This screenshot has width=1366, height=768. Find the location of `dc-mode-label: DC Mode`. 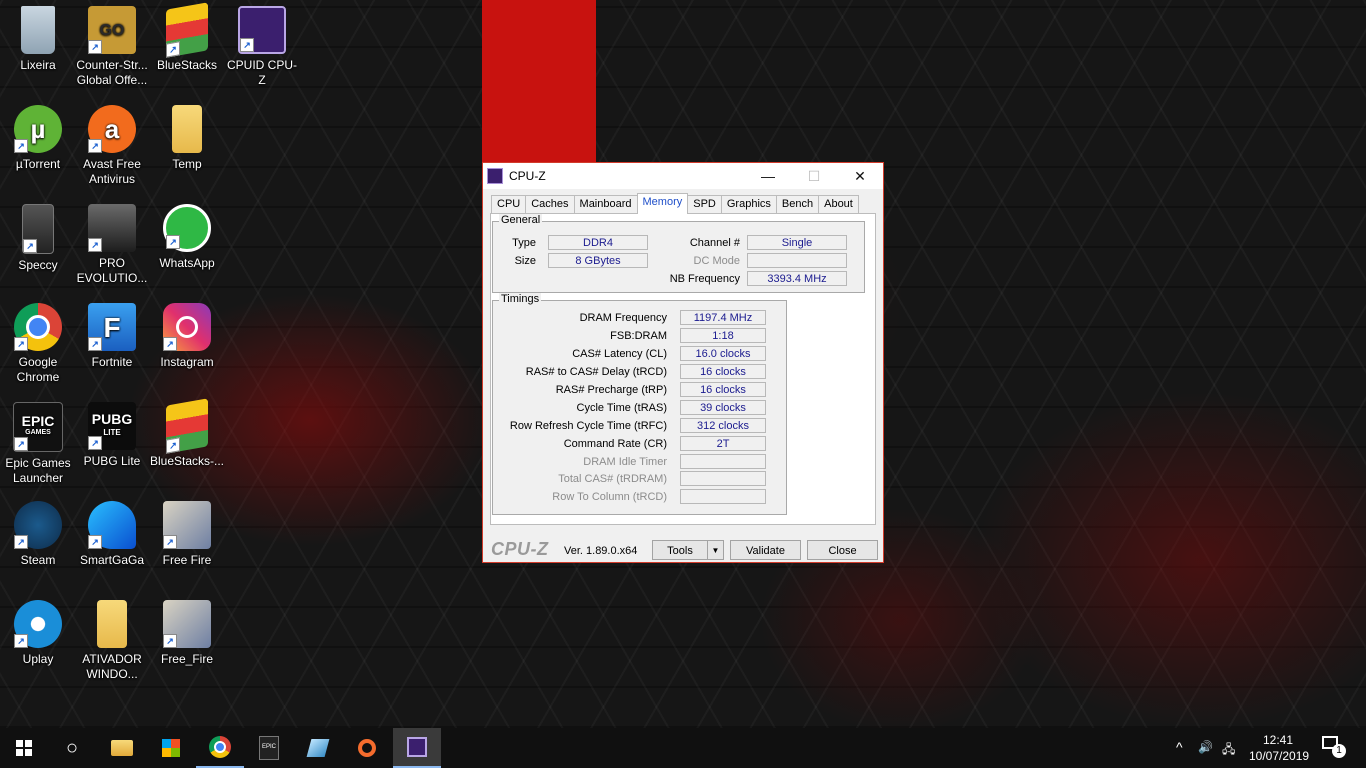

dc-mode-label: DC Mode is located at coordinates (716, 261).